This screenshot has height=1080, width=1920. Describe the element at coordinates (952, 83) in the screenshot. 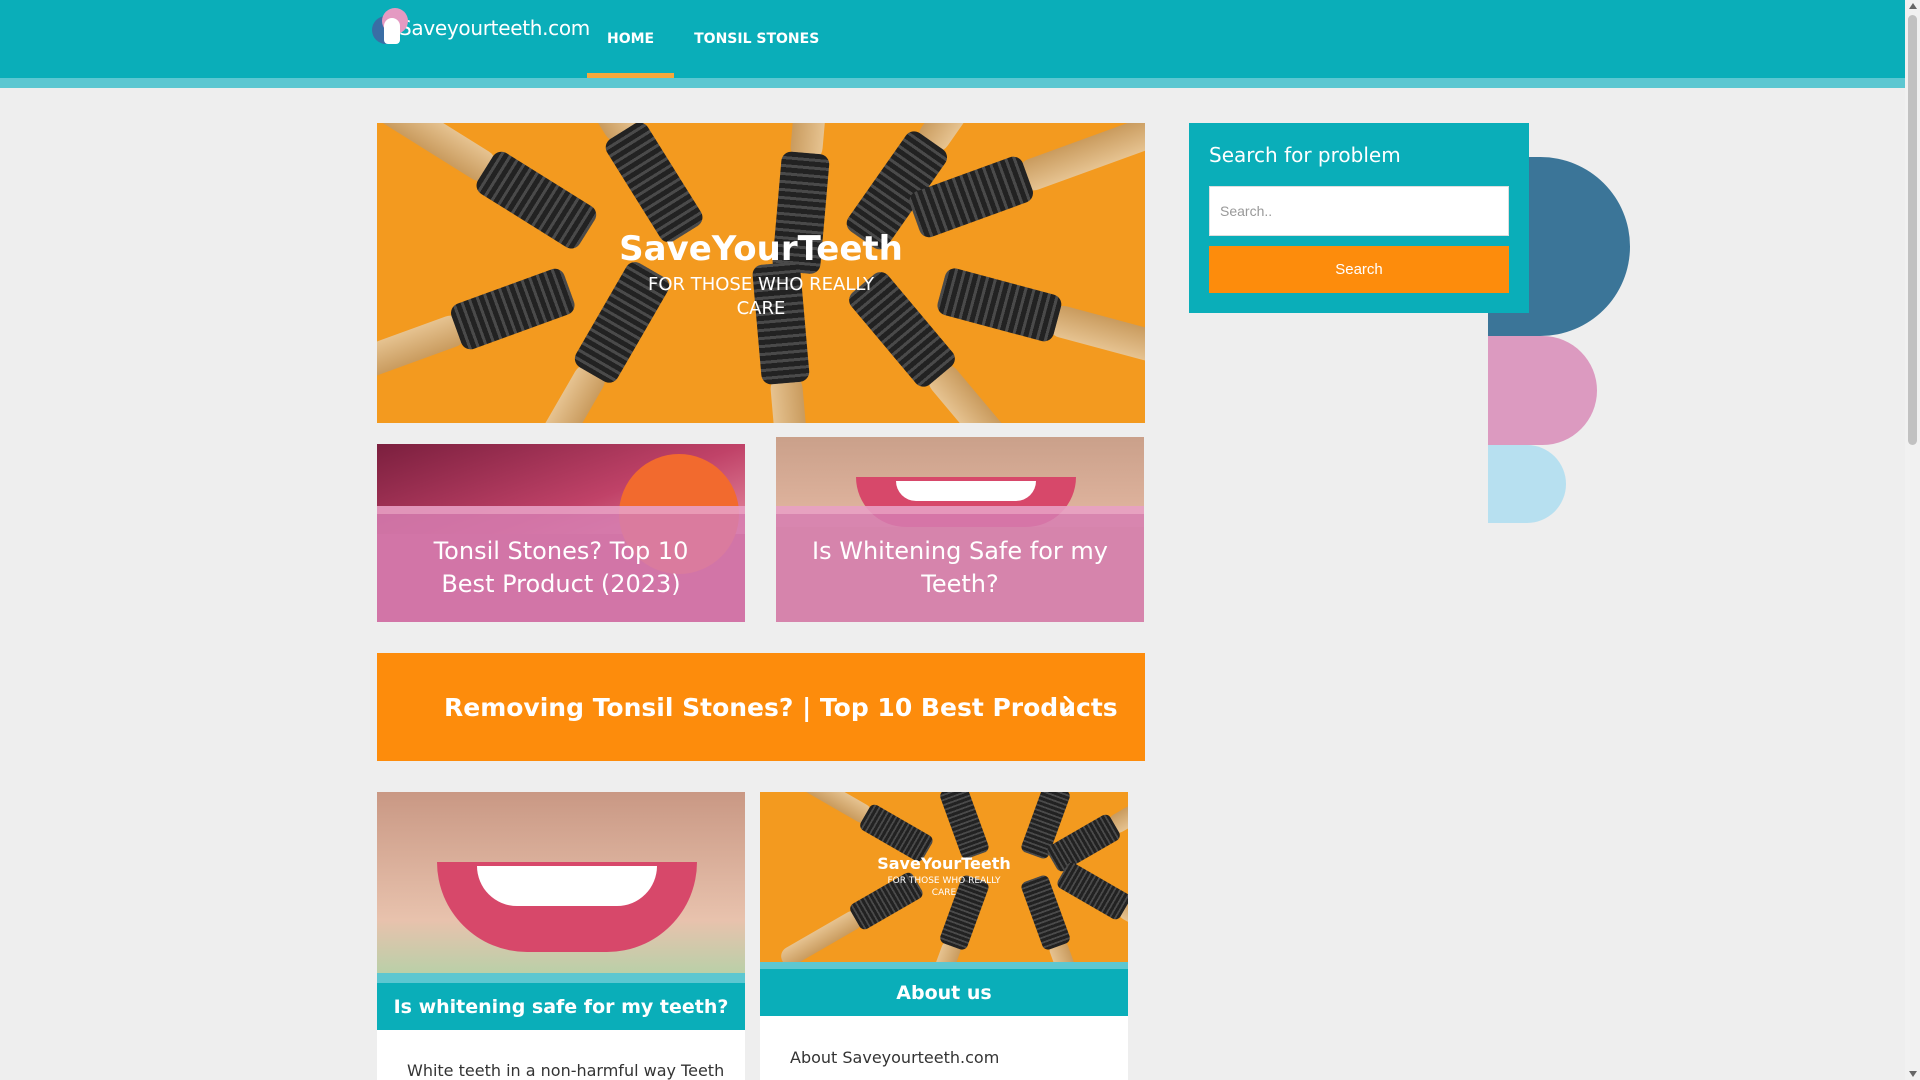

I see `header-stripe` at that location.